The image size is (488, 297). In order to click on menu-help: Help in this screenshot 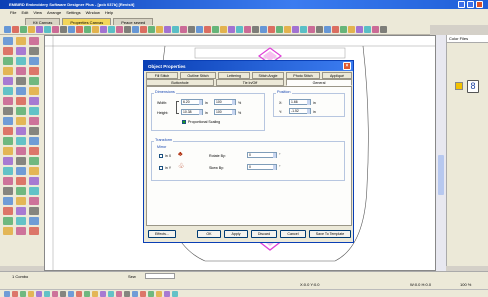, I will do `click(109, 12)`.